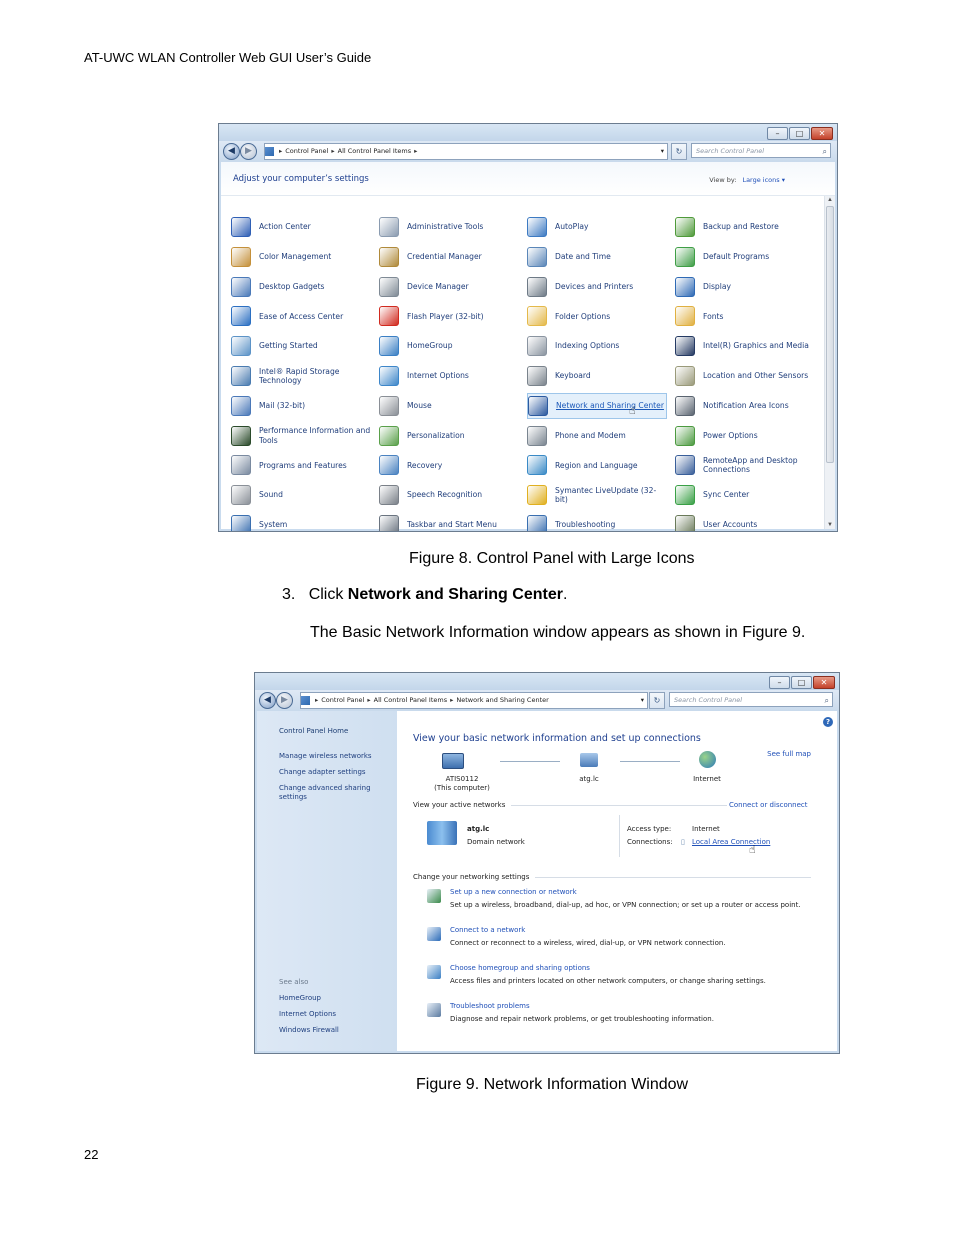 This screenshot has width=954, height=1235. Describe the element at coordinates (449, 495) in the screenshot. I see `cp-item: Speech Recognition` at that location.